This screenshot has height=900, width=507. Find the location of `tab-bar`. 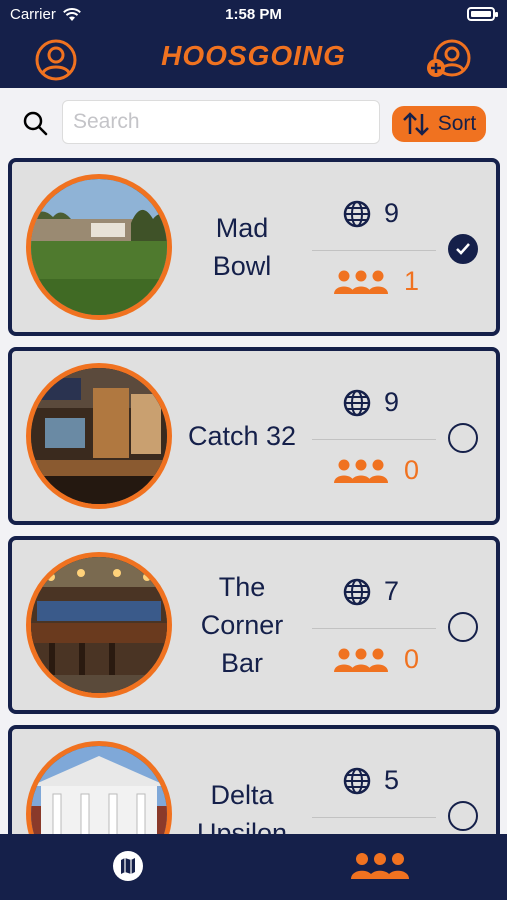

tab-bar is located at coordinates (253, 867).